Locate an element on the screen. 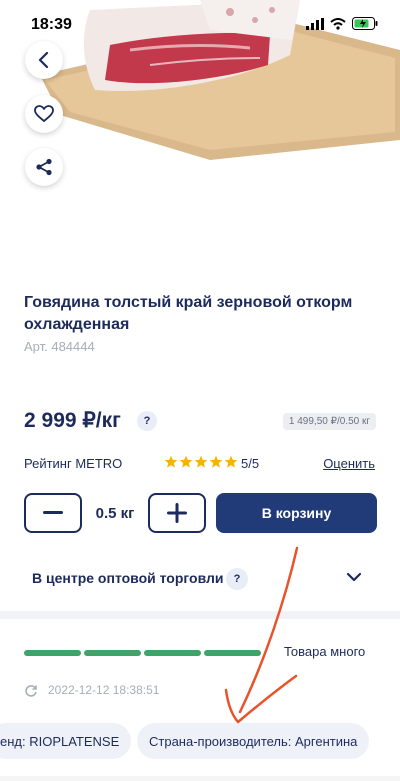 Image resolution: width=400 pixels, height=781 pixels. battery-icon is located at coordinates (365, 23).